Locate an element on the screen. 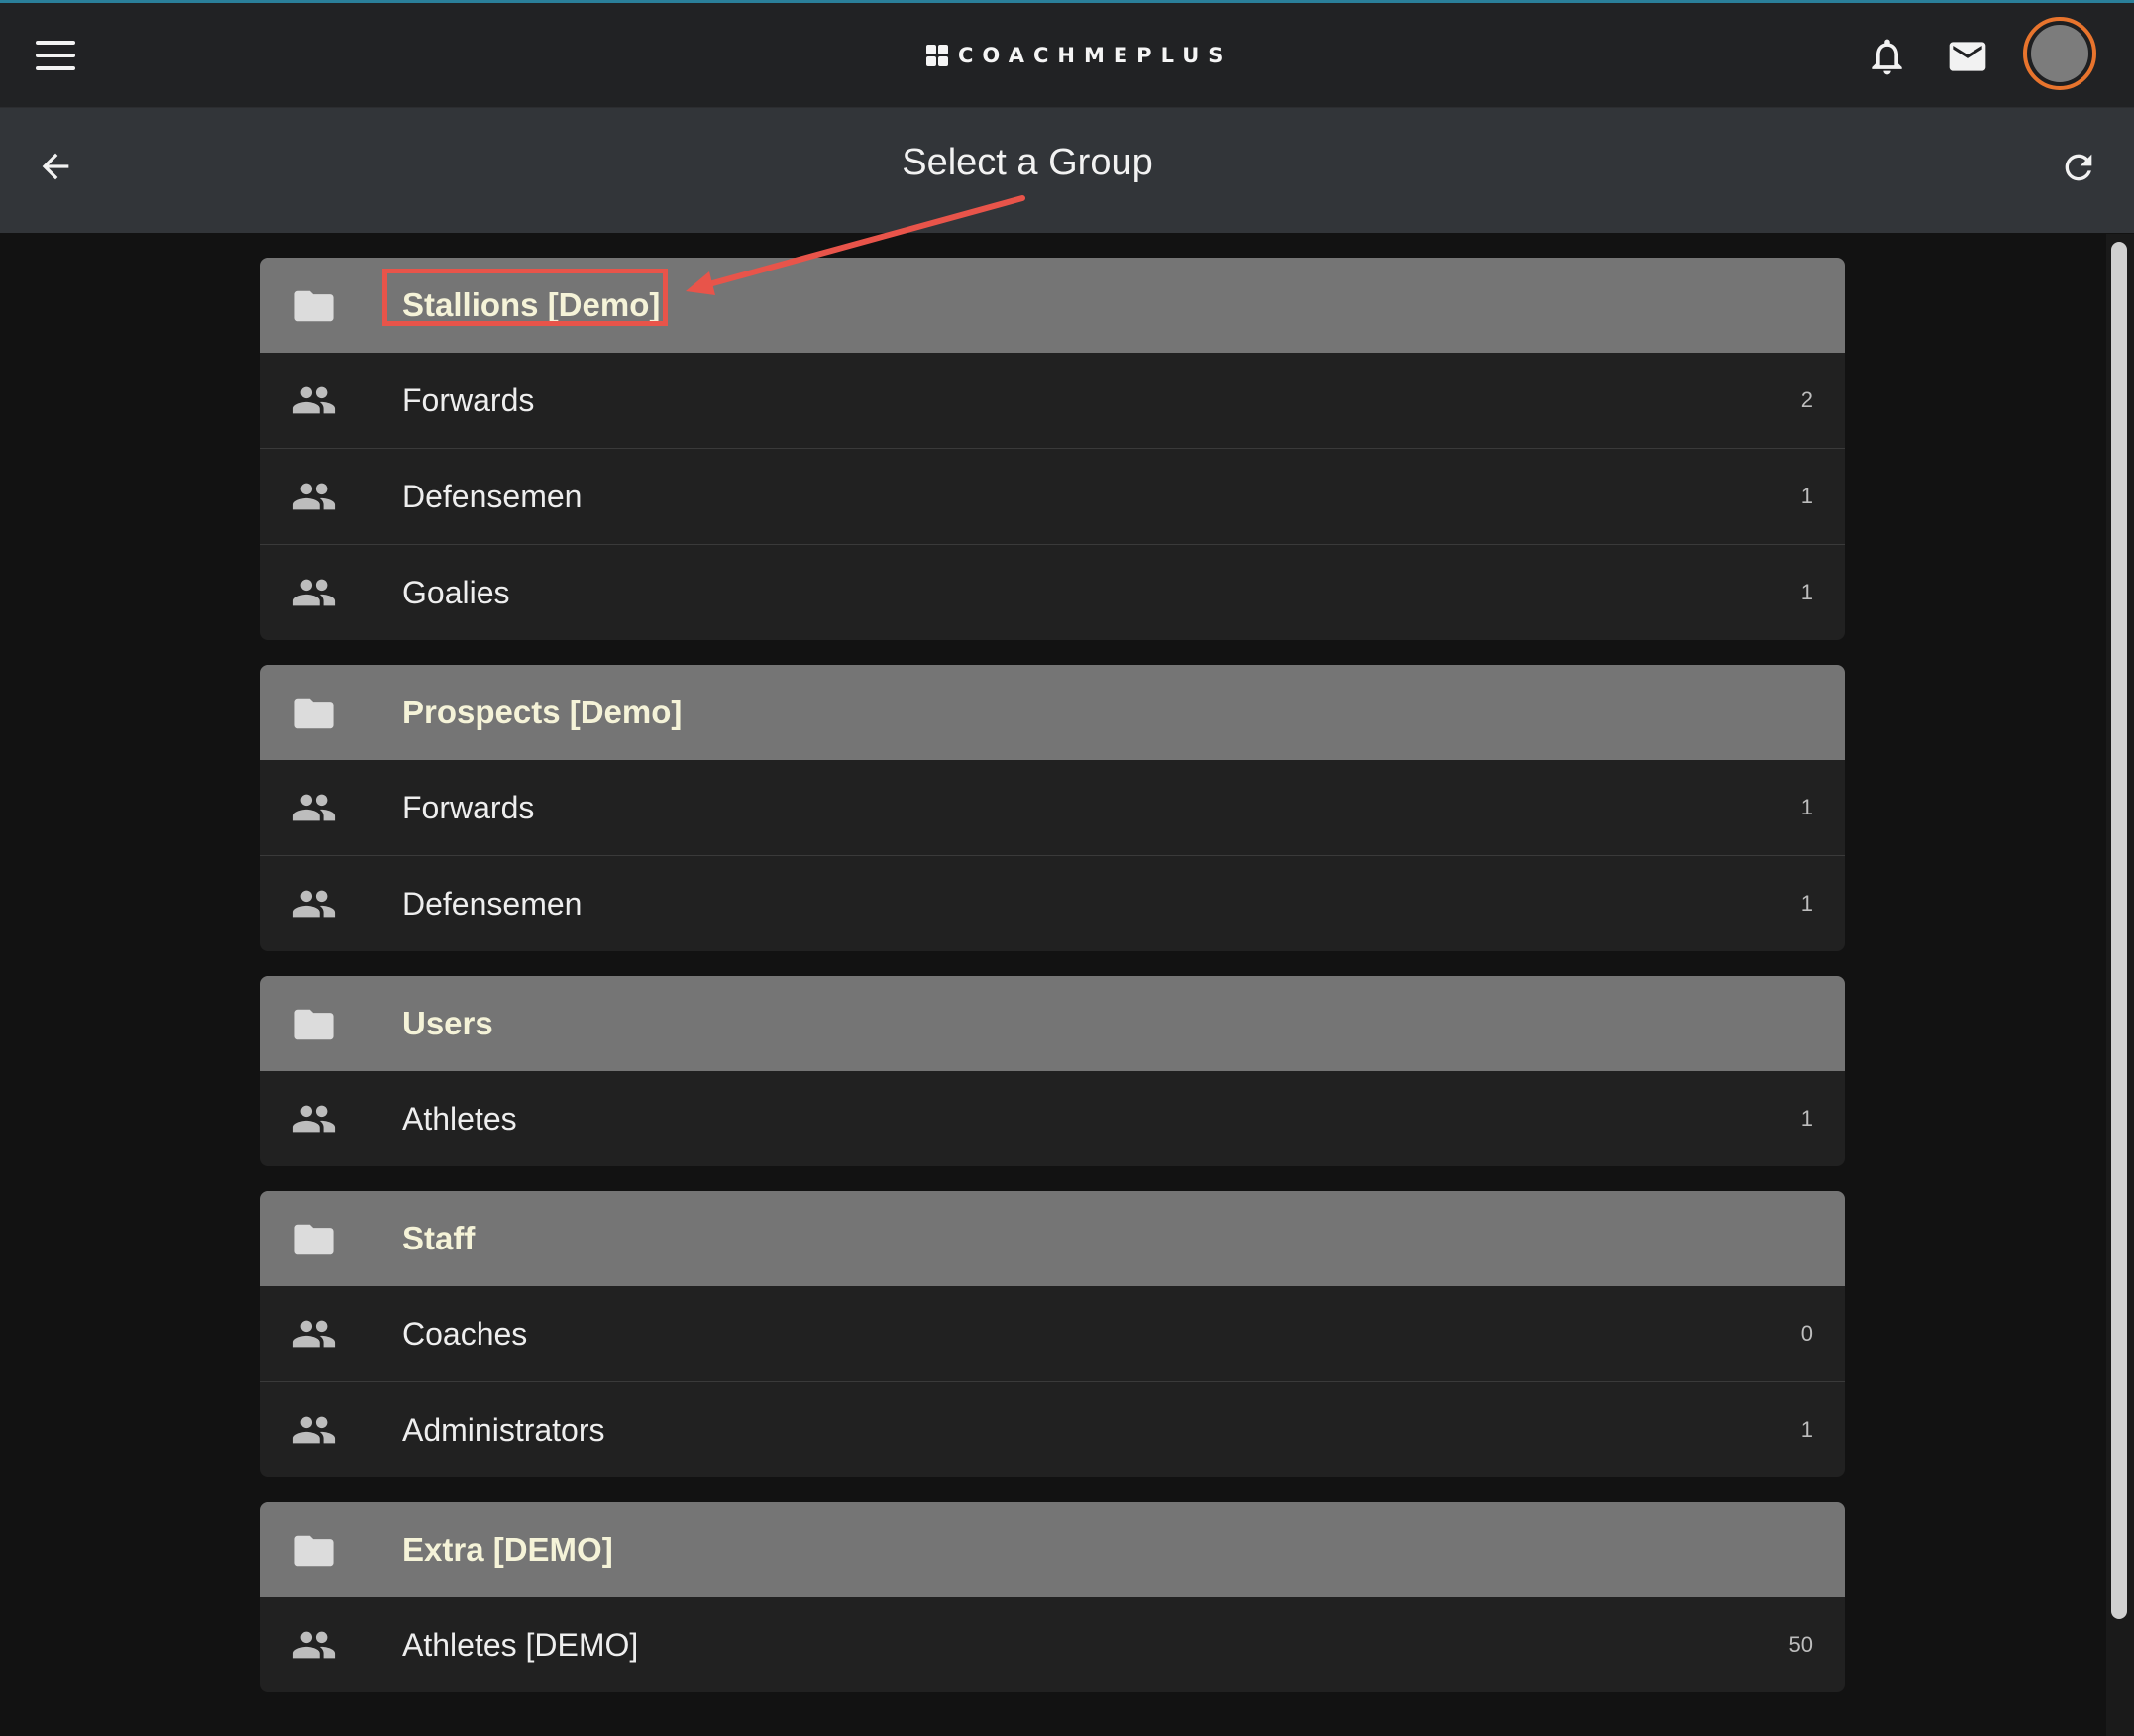 The image size is (2134, 1736). group-section: Users Athletes 1 is located at coordinates (1052, 1071).